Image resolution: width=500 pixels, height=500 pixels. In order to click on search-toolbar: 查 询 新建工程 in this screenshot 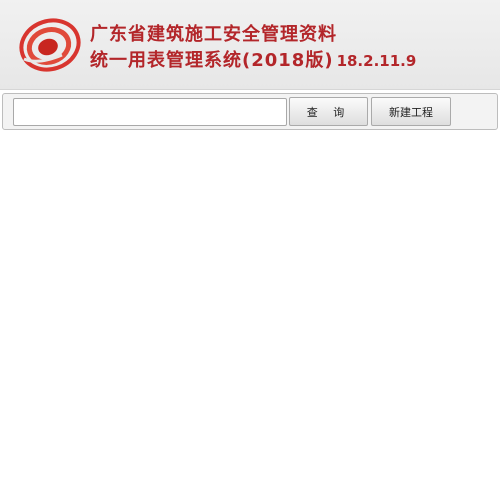, I will do `click(250, 111)`.